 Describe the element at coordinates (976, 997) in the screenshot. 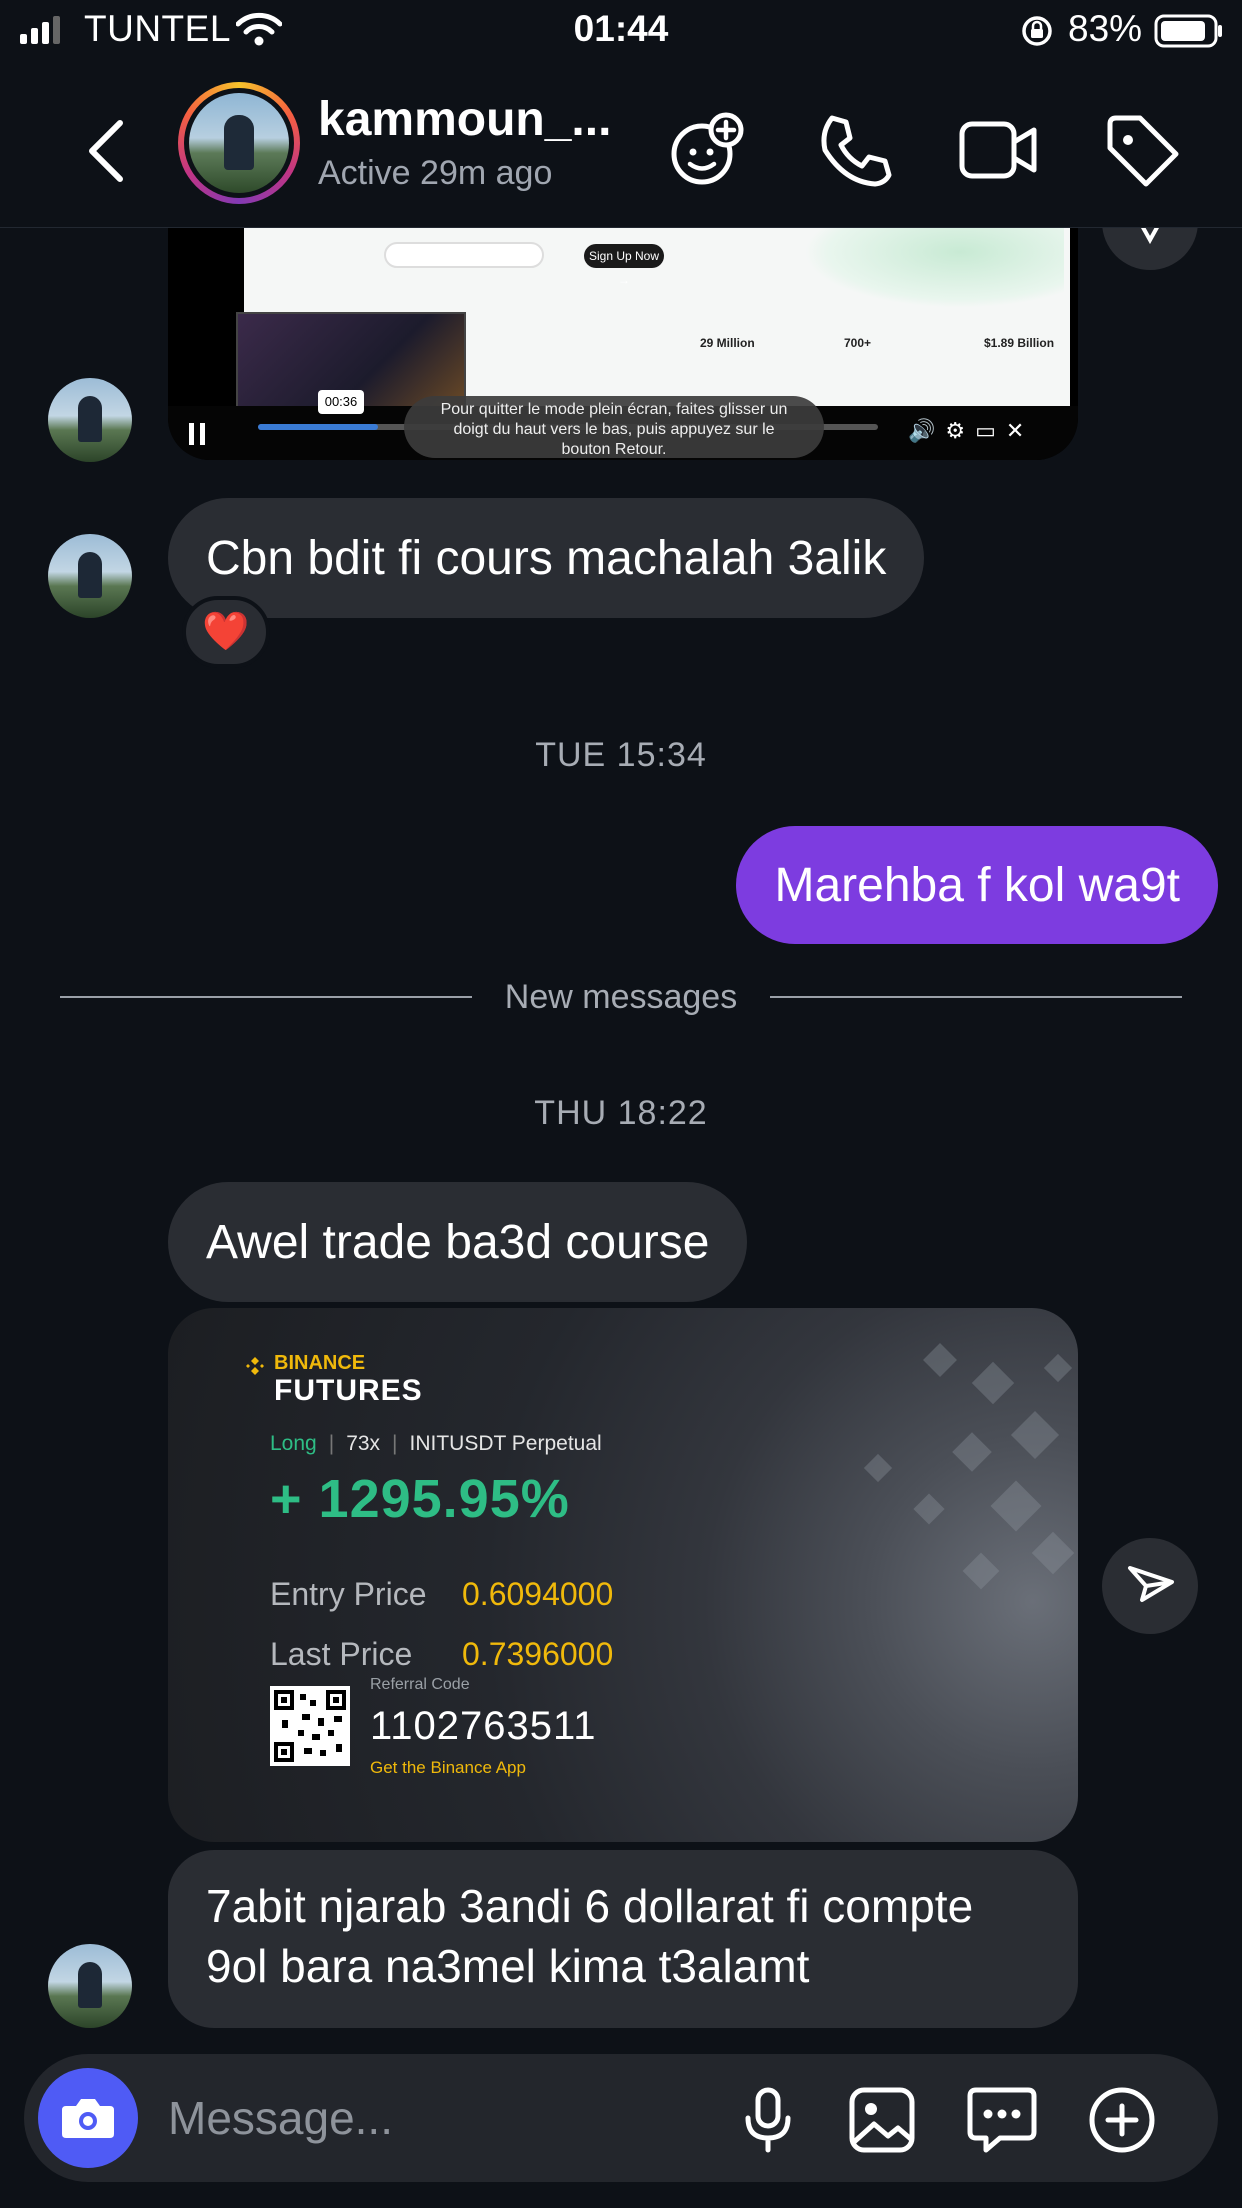

I see `divider-line` at that location.